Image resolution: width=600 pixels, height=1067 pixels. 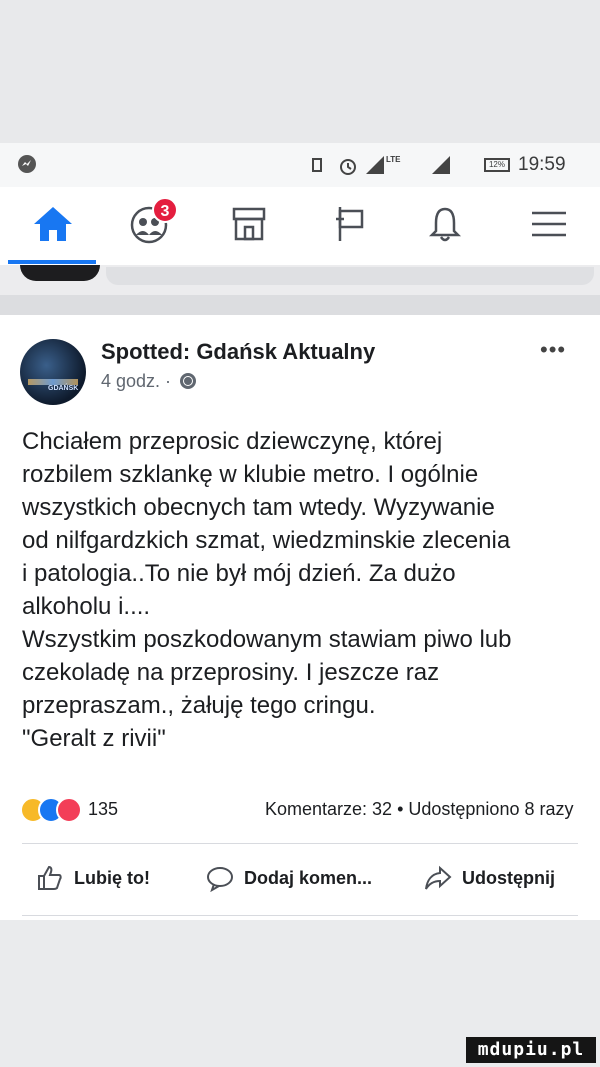 What do you see at coordinates (165, 210) in the screenshot?
I see `friends-badge: 3` at bounding box center [165, 210].